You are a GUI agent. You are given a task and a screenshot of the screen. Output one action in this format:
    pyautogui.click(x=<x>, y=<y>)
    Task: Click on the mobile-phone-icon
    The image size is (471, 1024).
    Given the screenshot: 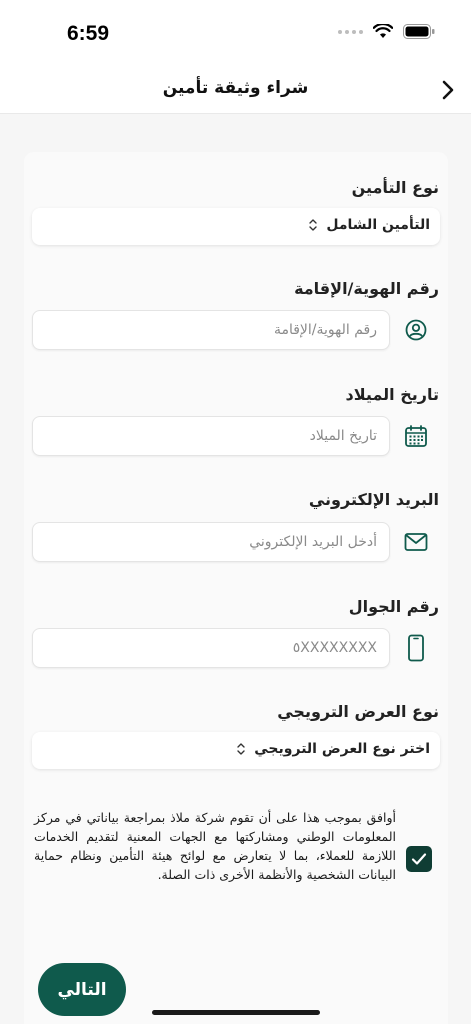 What is the action you would take?
    pyautogui.click(x=416, y=648)
    